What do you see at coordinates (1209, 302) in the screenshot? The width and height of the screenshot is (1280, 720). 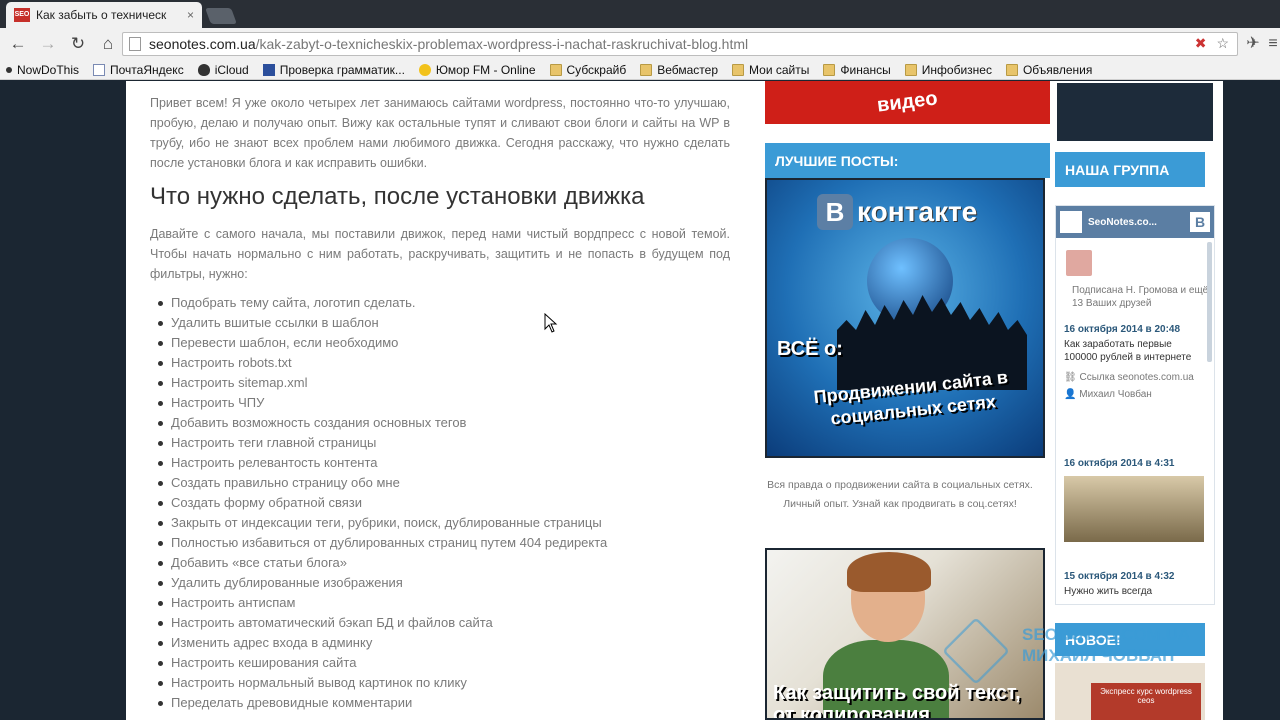 I see `vk-widget-scrollbar` at bounding box center [1209, 302].